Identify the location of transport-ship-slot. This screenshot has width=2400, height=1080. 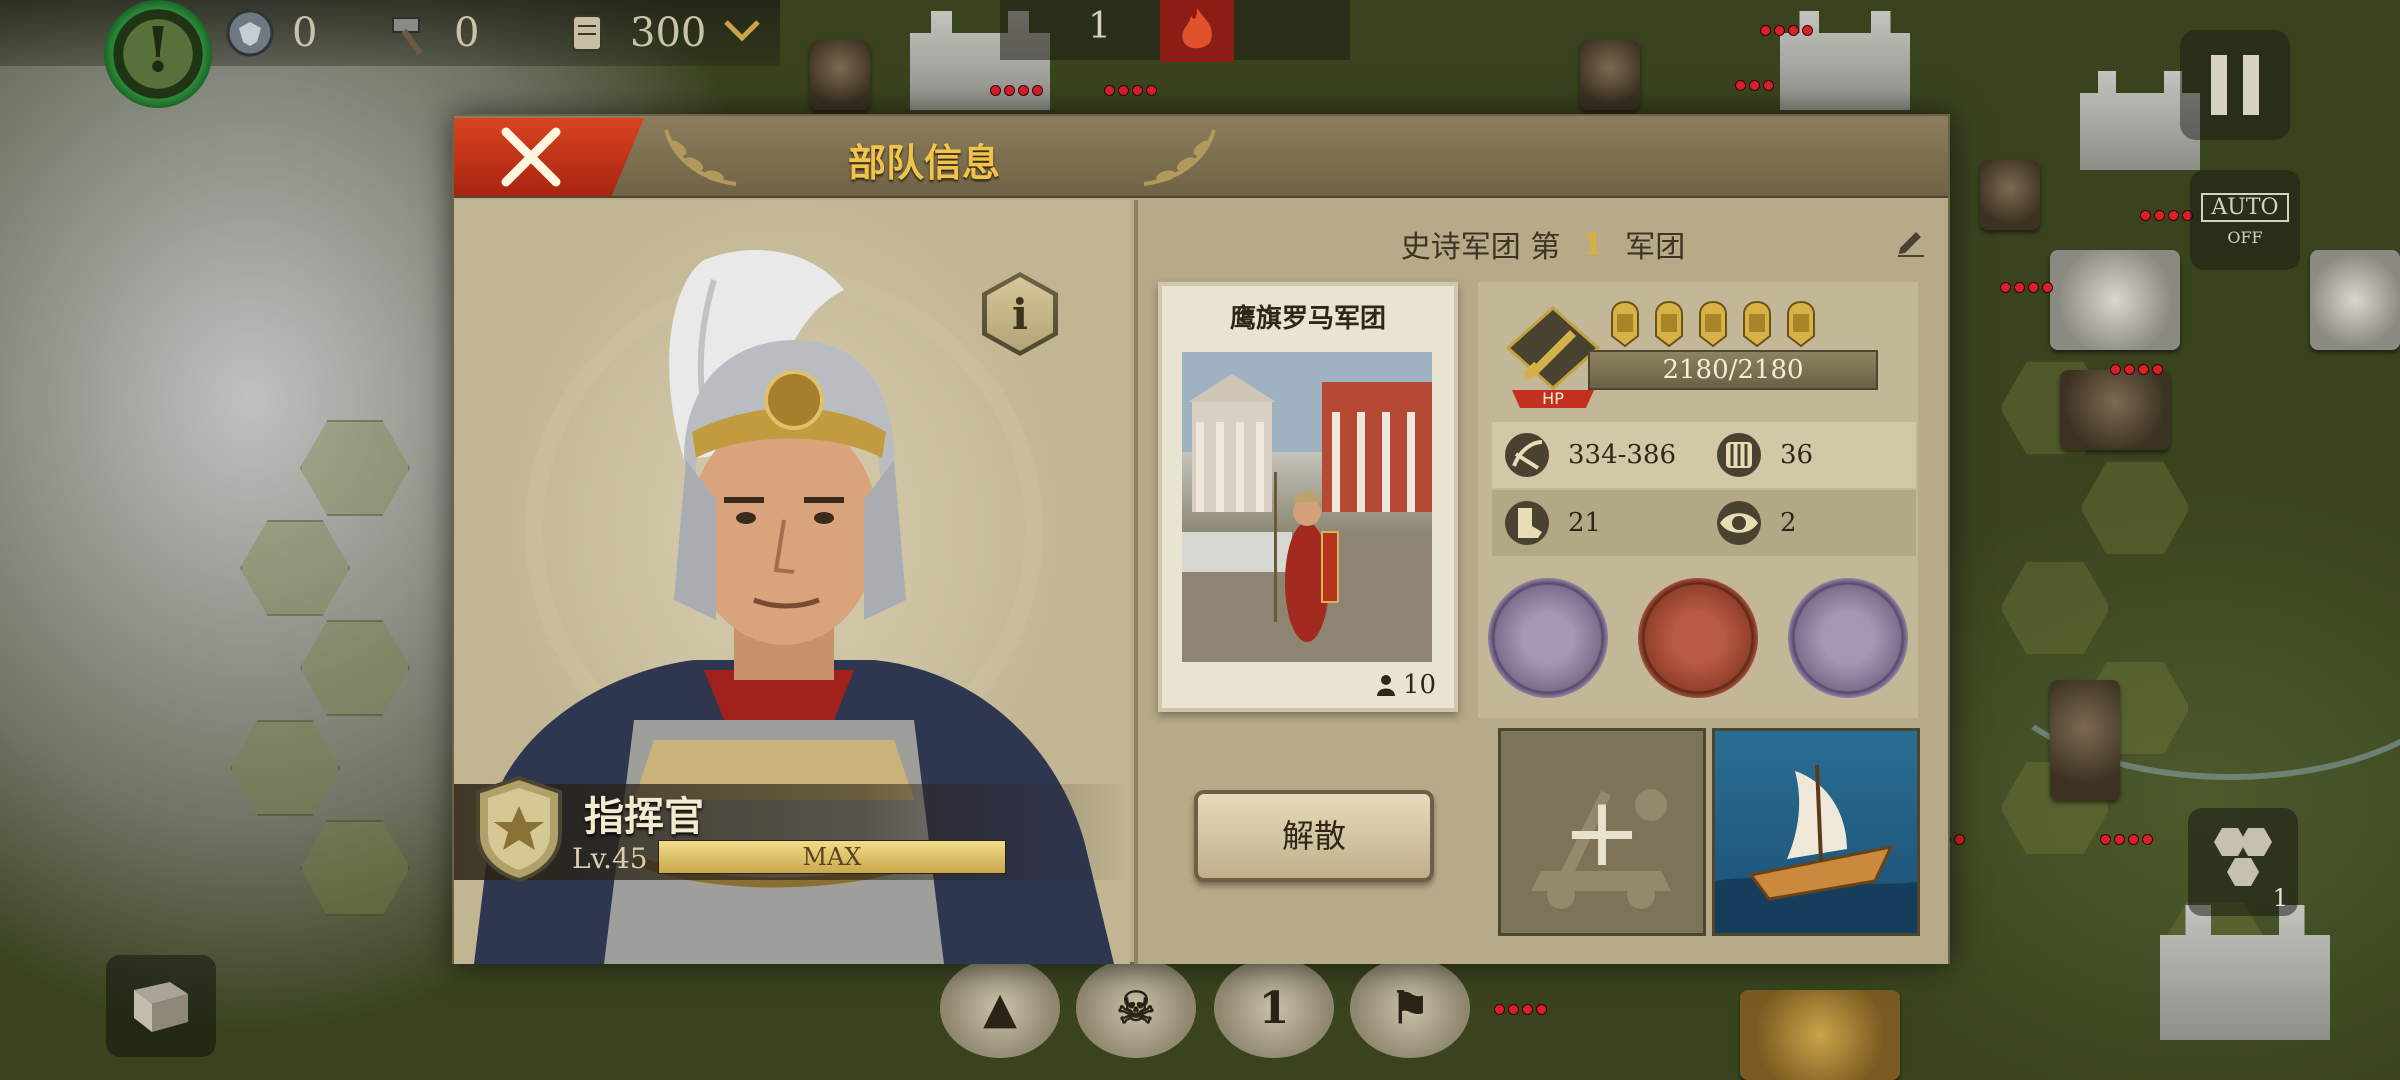
(1816, 832).